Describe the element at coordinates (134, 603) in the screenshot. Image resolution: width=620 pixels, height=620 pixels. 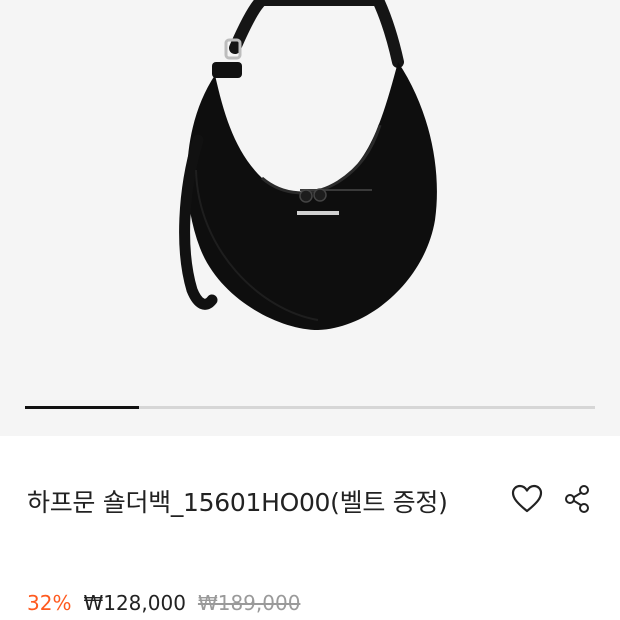
I see `sale-price: ₩128,000` at that location.